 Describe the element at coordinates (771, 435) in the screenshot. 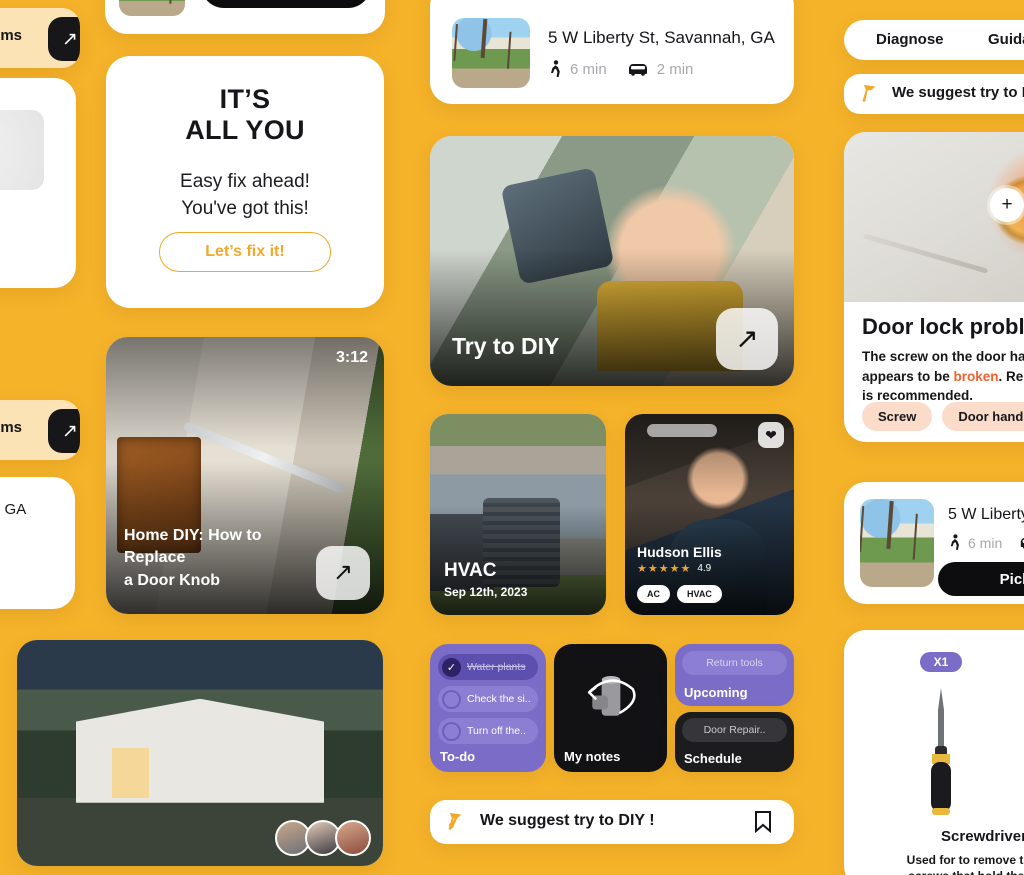

I see `heart-icon: ❤` at that location.